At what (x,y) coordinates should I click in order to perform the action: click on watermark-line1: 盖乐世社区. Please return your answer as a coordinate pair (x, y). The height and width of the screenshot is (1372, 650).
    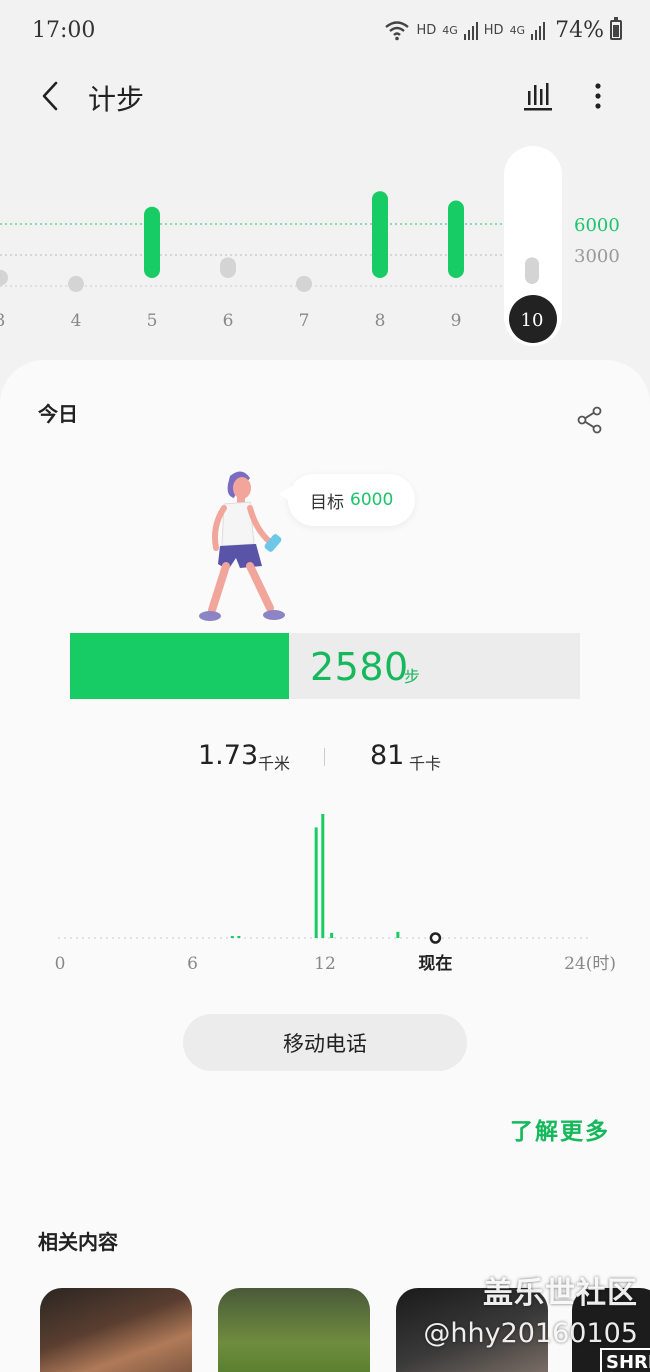
    Looking at the image, I should click on (560, 1293).